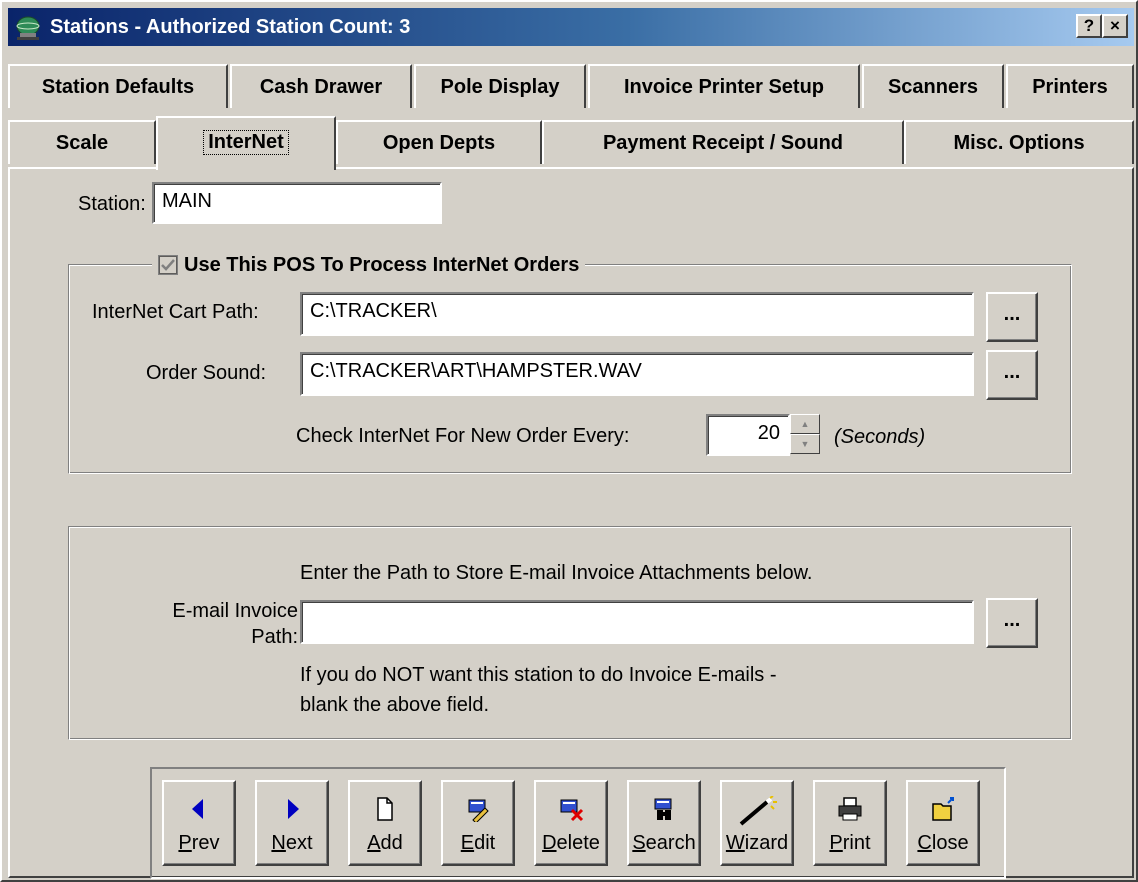 Image resolution: width=1138 pixels, height=882 pixels. I want to click on search-button: Search, so click(664, 823).